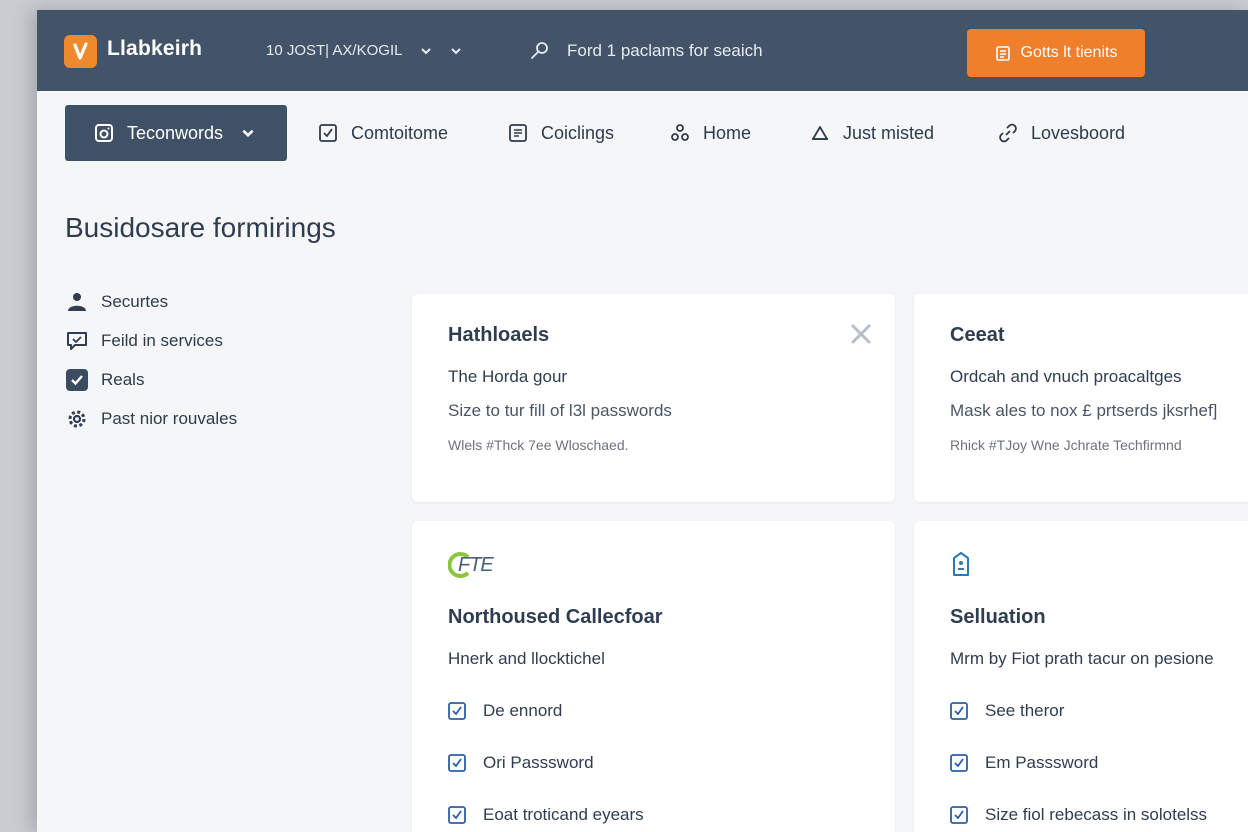  What do you see at coordinates (77, 418) in the screenshot?
I see `gear-icon` at bounding box center [77, 418].